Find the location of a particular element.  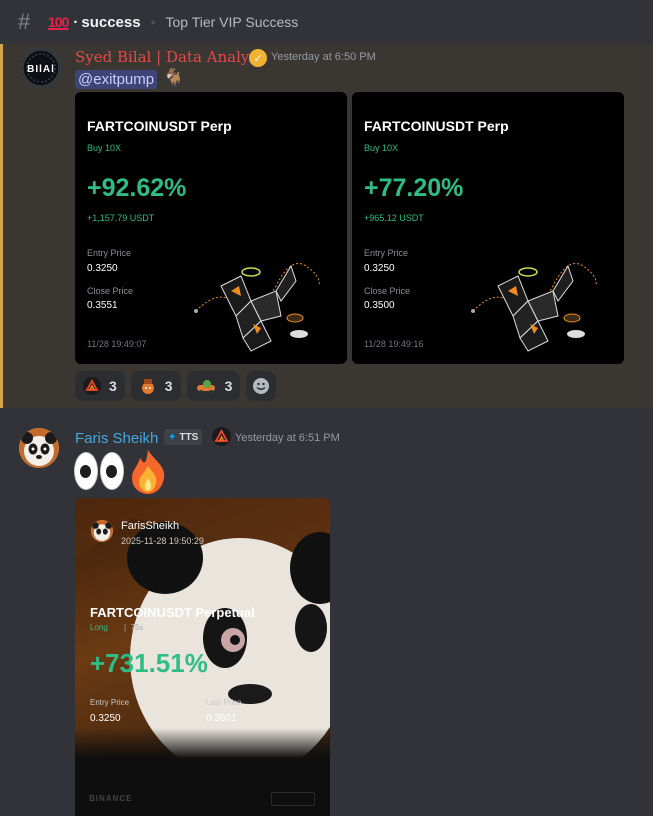

card-pnl-usdt: +965.12 USDT is located at coordinates (394, 218).